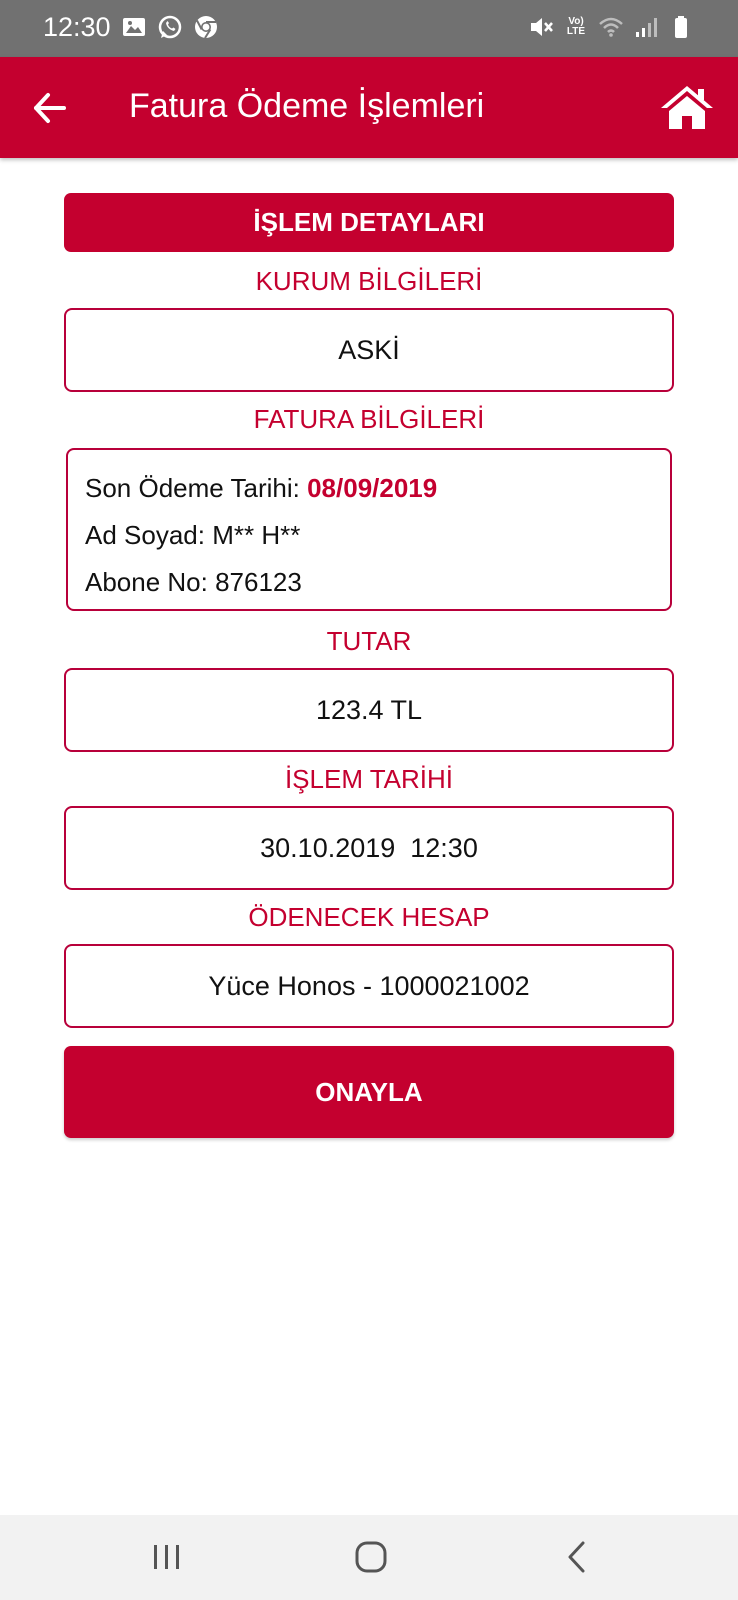  Describe the element at coordinates (578, 1557) in the screenshot. I see `back-chevron-icon` at that location.